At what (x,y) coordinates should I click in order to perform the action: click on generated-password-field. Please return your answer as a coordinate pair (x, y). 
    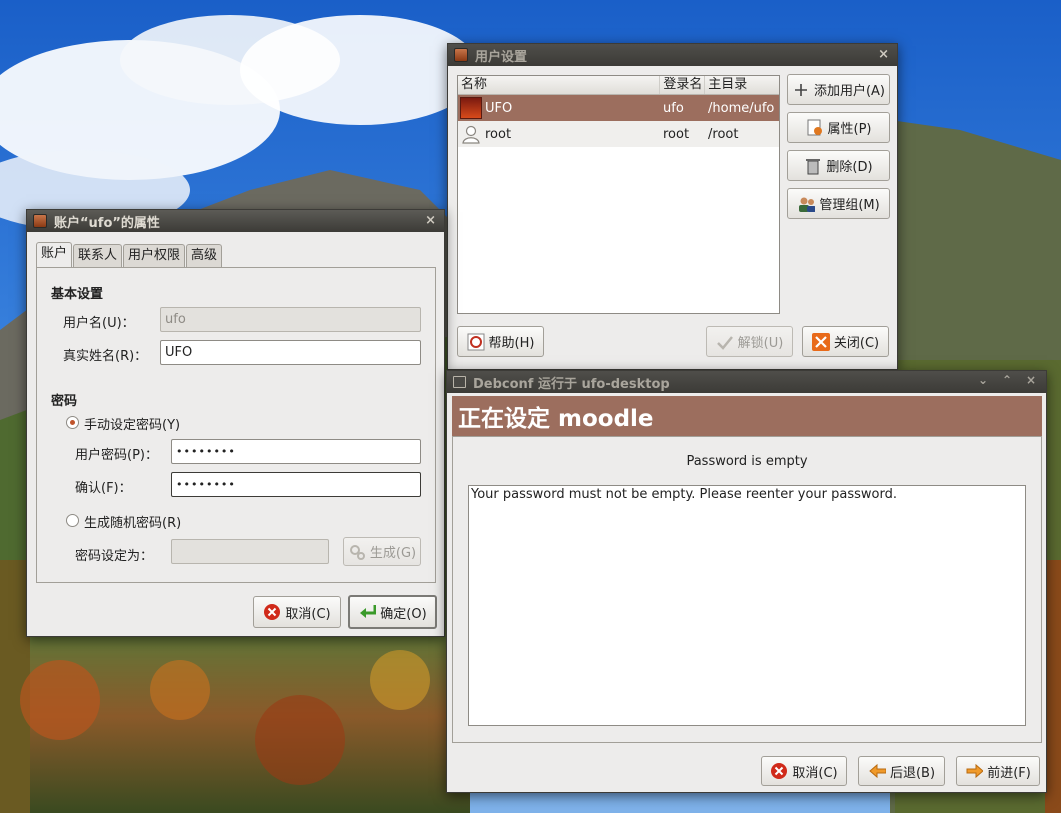
    Looking at the image, I should click on (250, 551).